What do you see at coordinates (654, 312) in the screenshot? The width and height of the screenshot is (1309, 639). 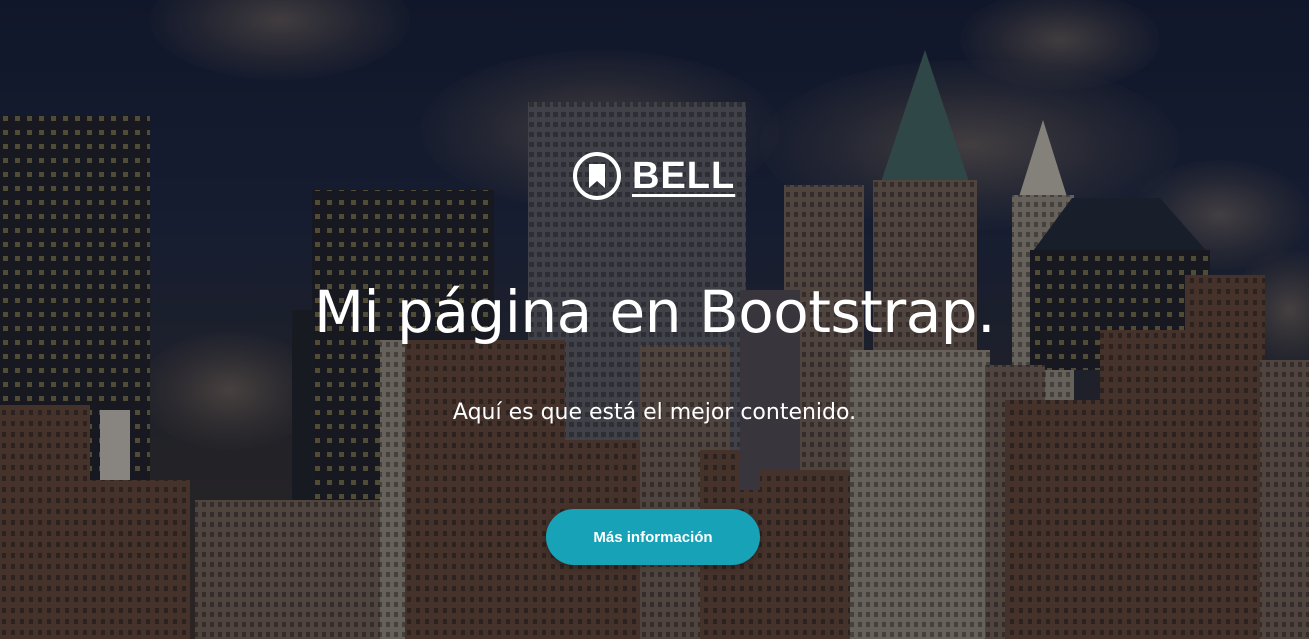 I see `hero-title: Mi página en Bootstrap.` at bounding box center [654, 312].